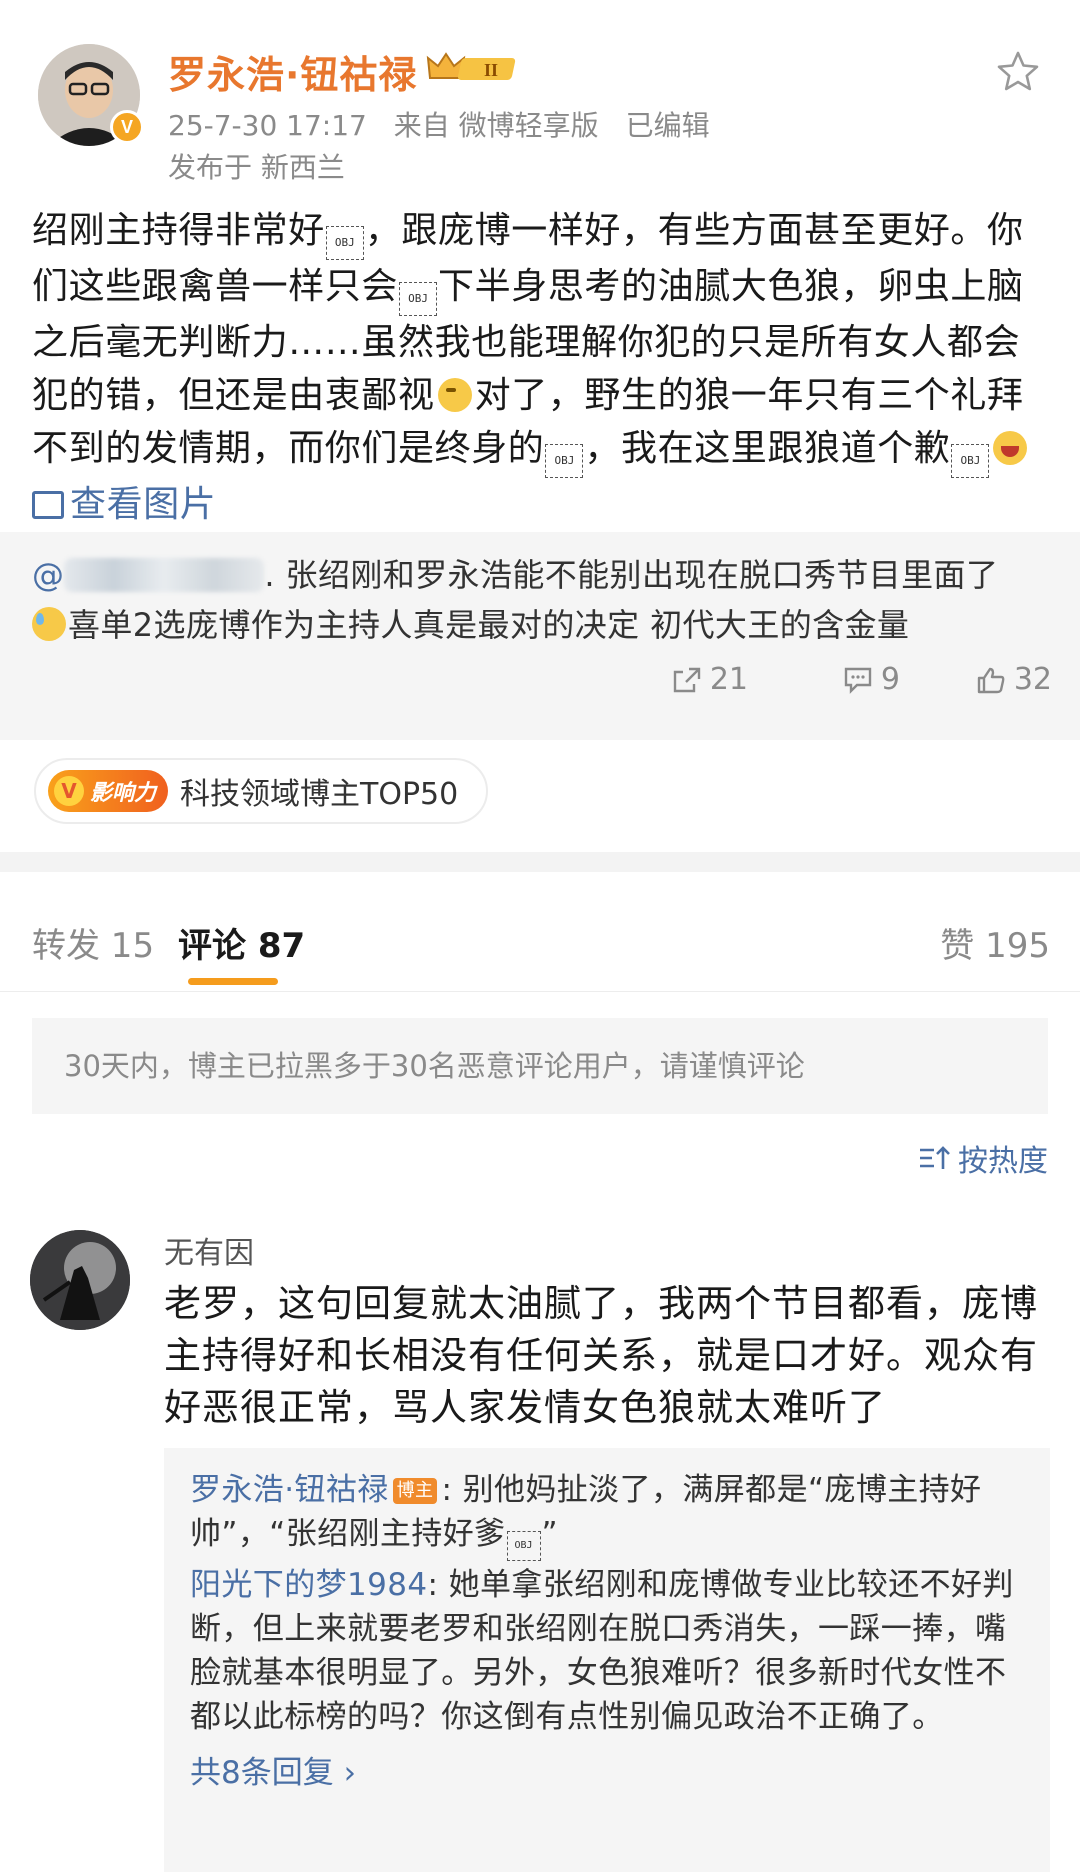 This screenshot has height=1872, width=1080. Describe the element at coordinates (69, 791) in the screenshot. I see `influence-v-icon: V` at that location.